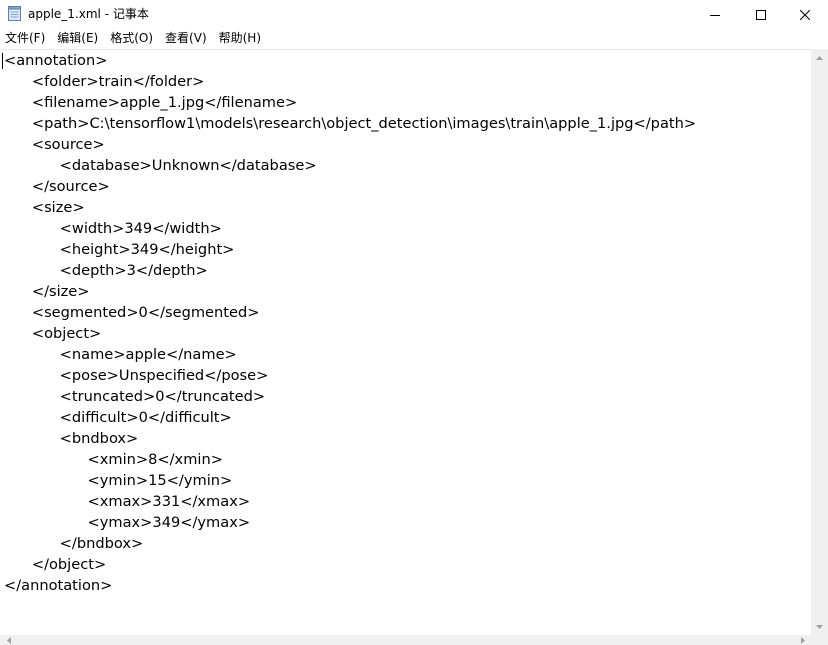 Image resolution: width=828 pixels, height=645 pixels. I want to click on vertical-scrollbar, so click(819, 342).